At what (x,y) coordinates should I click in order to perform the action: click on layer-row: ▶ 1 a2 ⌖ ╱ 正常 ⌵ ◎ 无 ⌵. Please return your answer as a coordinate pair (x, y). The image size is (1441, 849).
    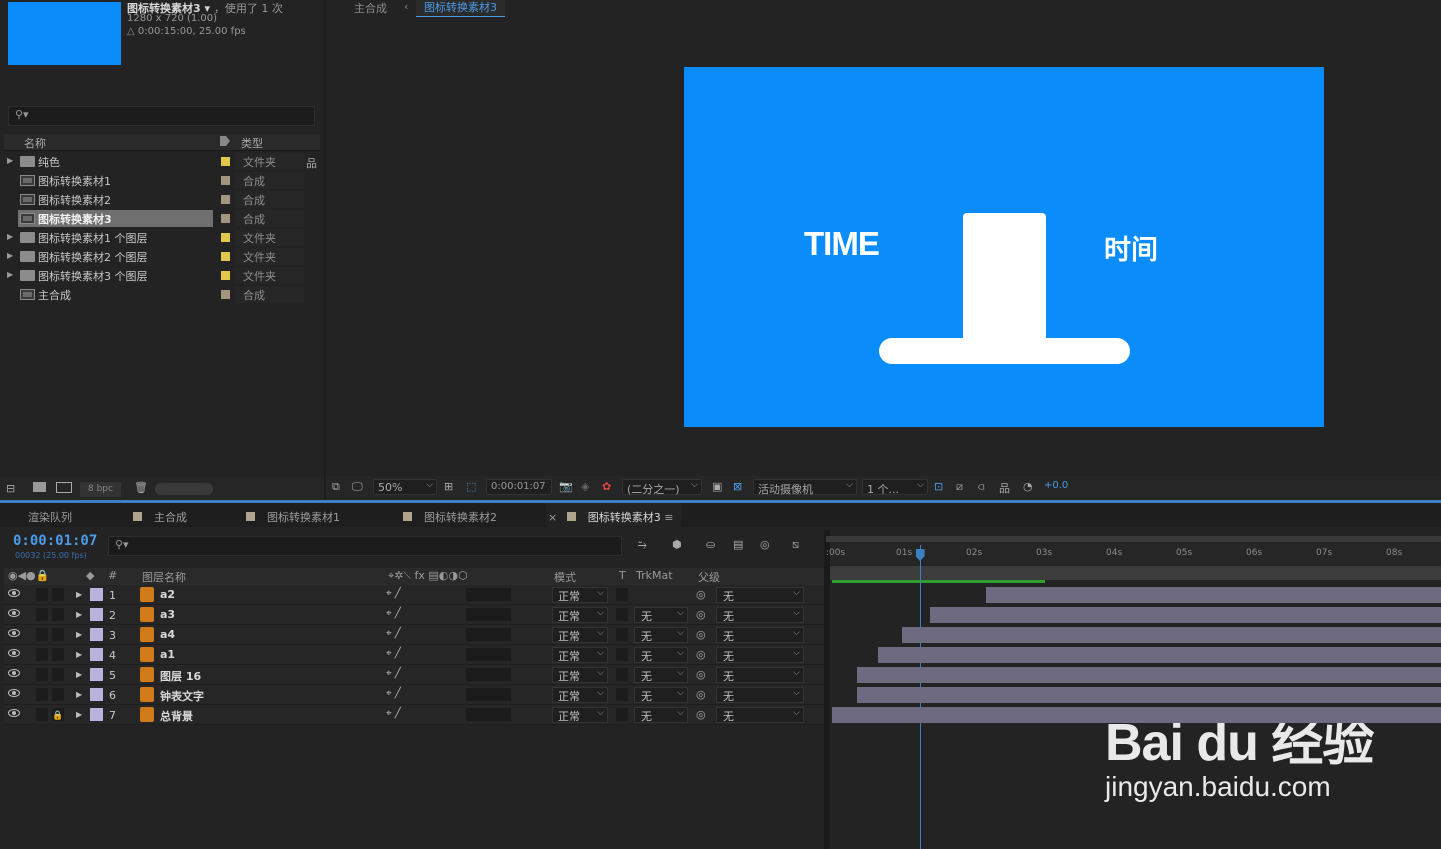
    Looking at the image, I should click on (414, 595).